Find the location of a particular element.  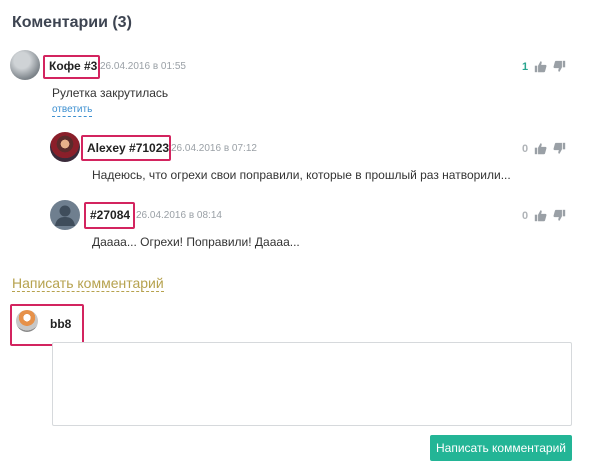

comment-3-avatar is located at coordinates (65, 215).